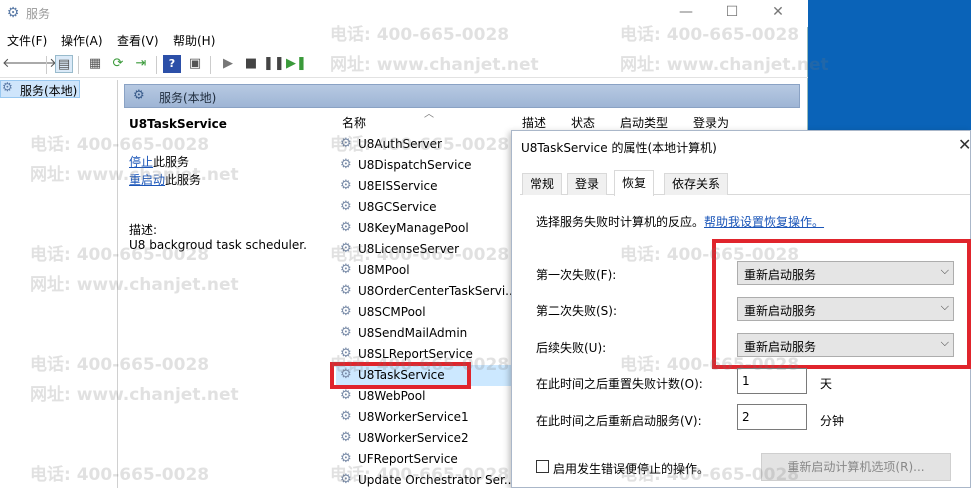 This screenshot has height=488, width=971. What do you see at coordinates (118, 64) in the screenshot?
I see `refresh-icon: ⟳` at bounding box center [118, 64].